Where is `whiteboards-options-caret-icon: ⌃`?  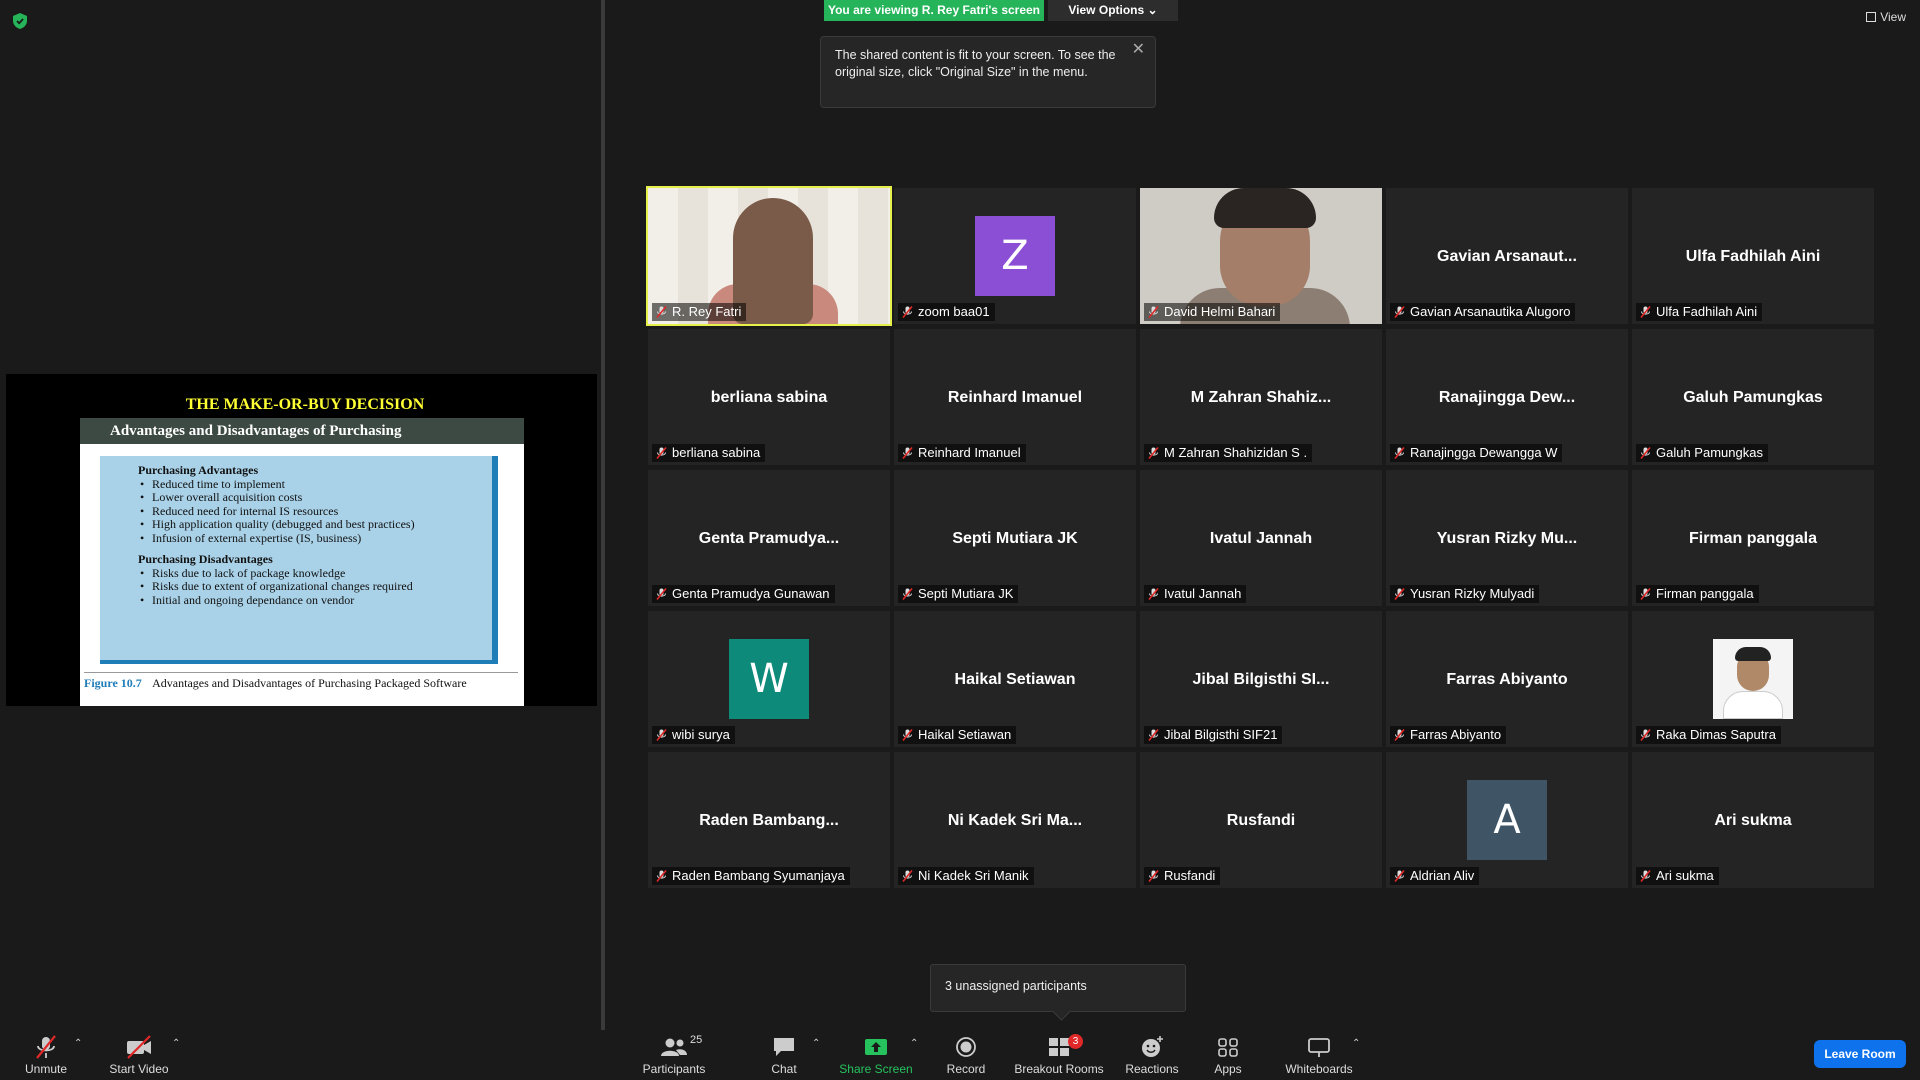 whiteboards-options-caret-icon: ⌃ is located at coordinates (1356, 1043).